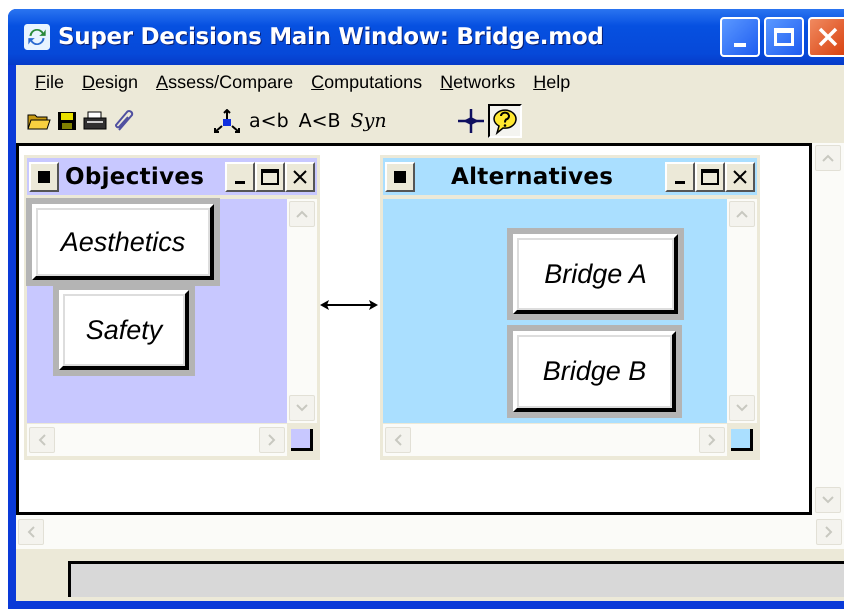 This screenshot has height=616, width=844. What do you see at coordinates (367, 82) in the screenshot?
I see `menu-item: Computations` at bounding box center [367, 82].